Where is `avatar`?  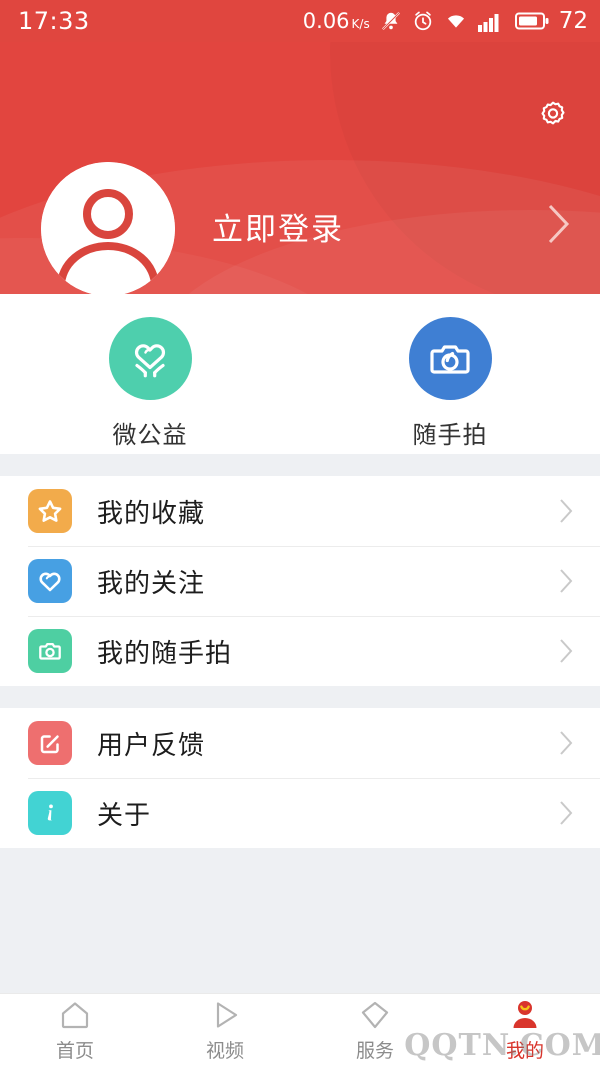
avatar is located at coordinates (108, 228).